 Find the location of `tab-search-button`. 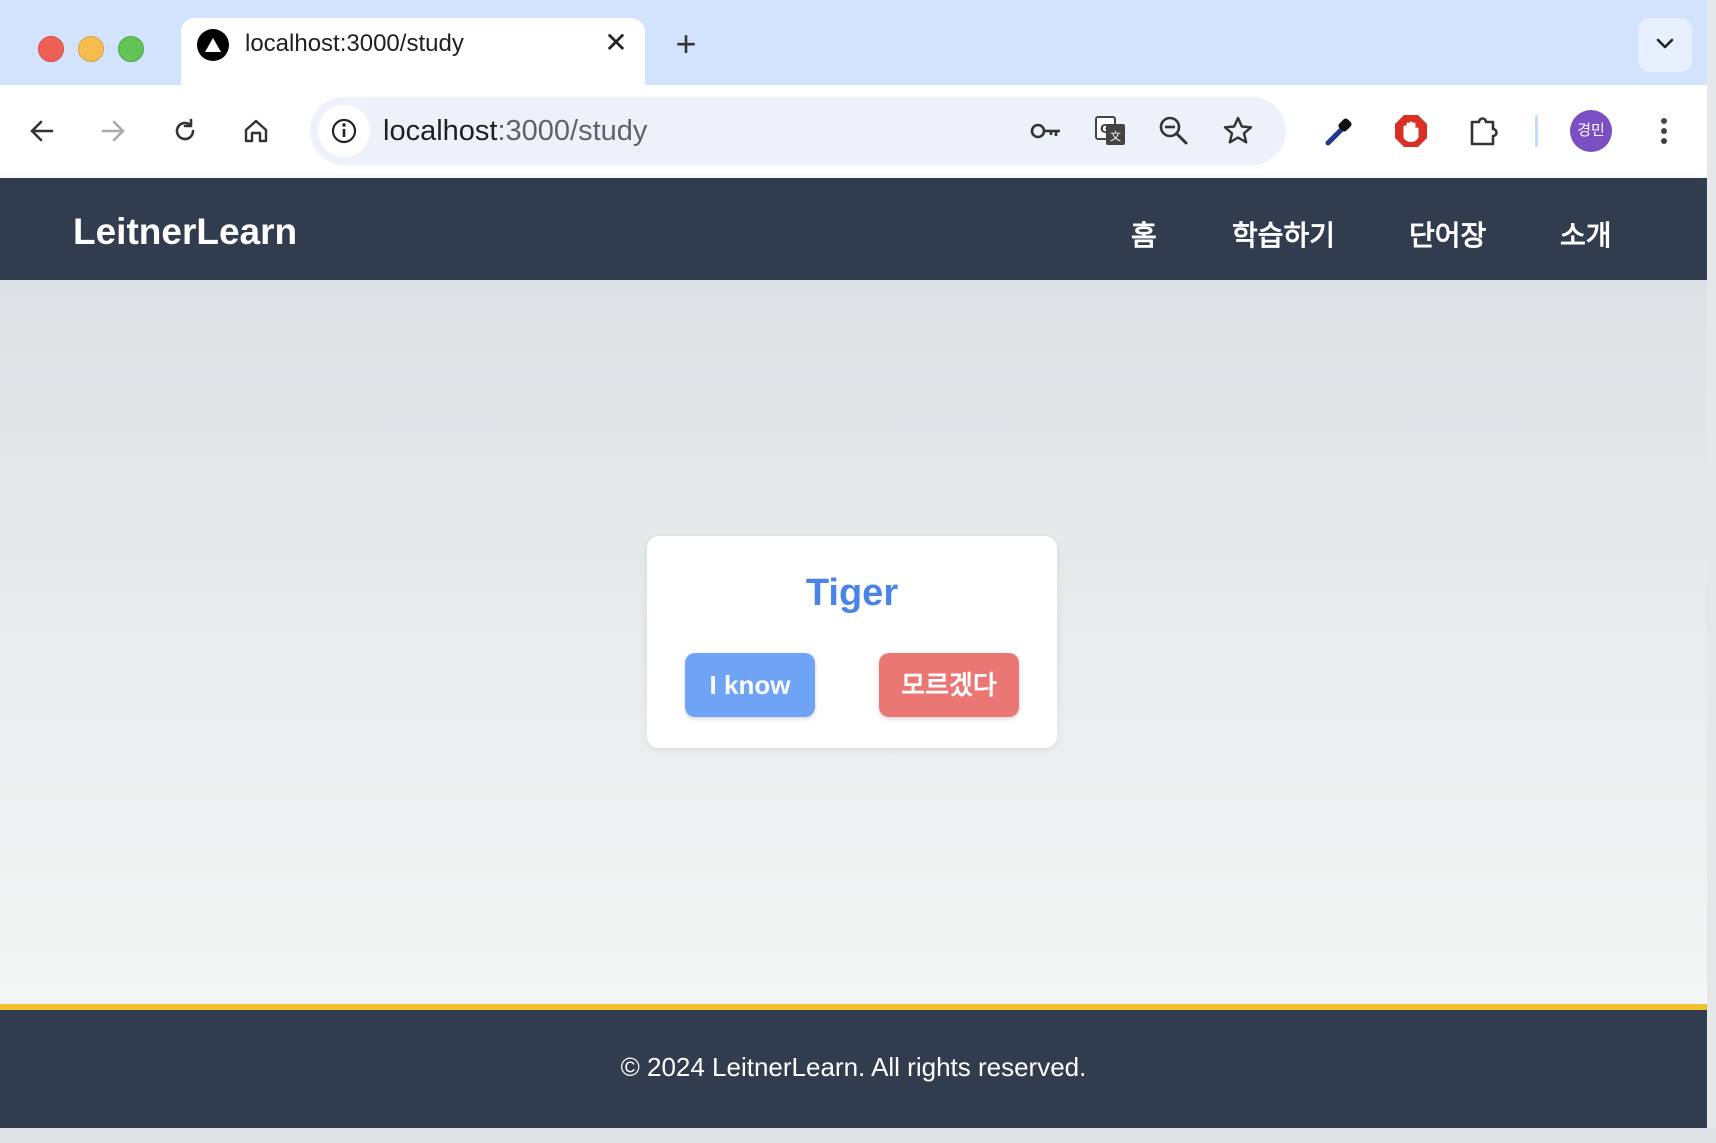

tab-search-button is located at coordinates (1665, 45).